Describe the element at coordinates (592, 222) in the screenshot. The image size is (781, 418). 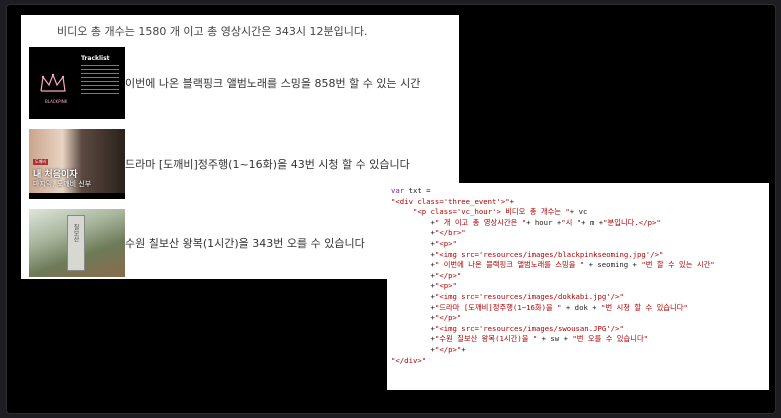
I see `code-token: + m +` at that location.